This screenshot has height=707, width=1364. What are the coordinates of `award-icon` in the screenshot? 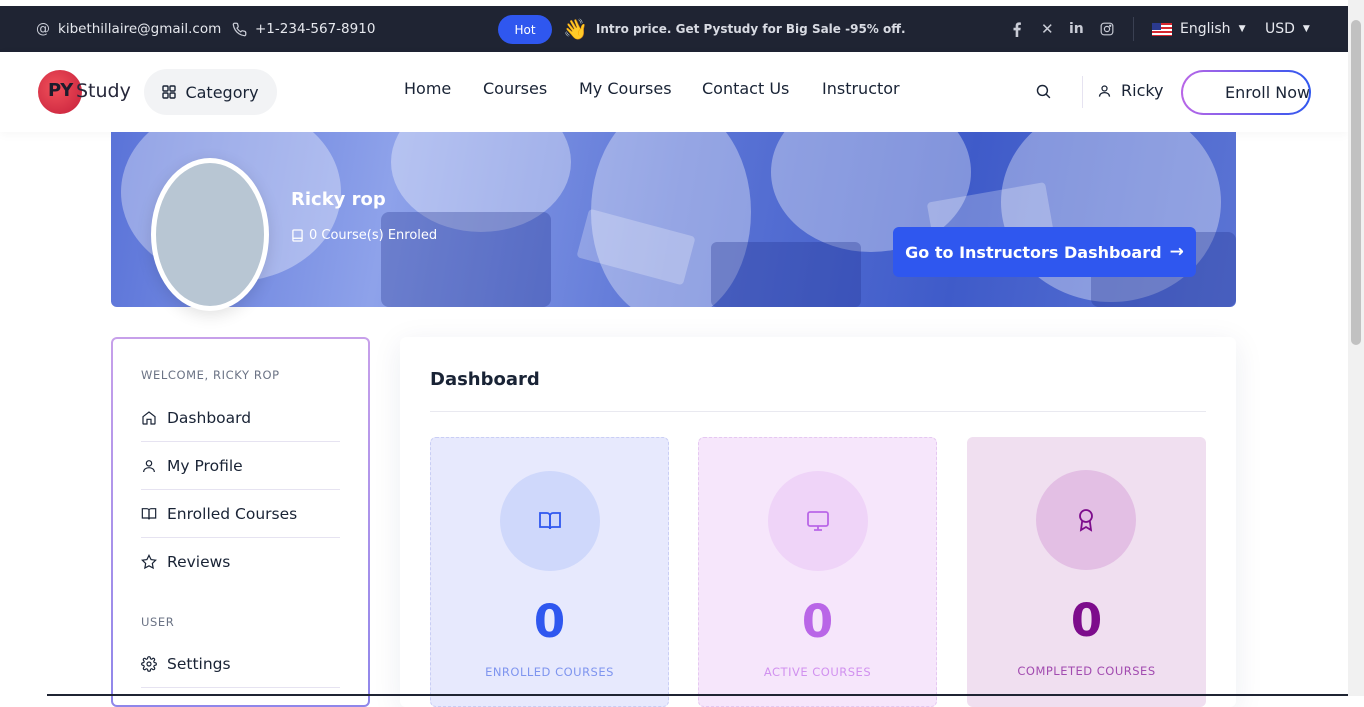 It's located at (1086, 520).